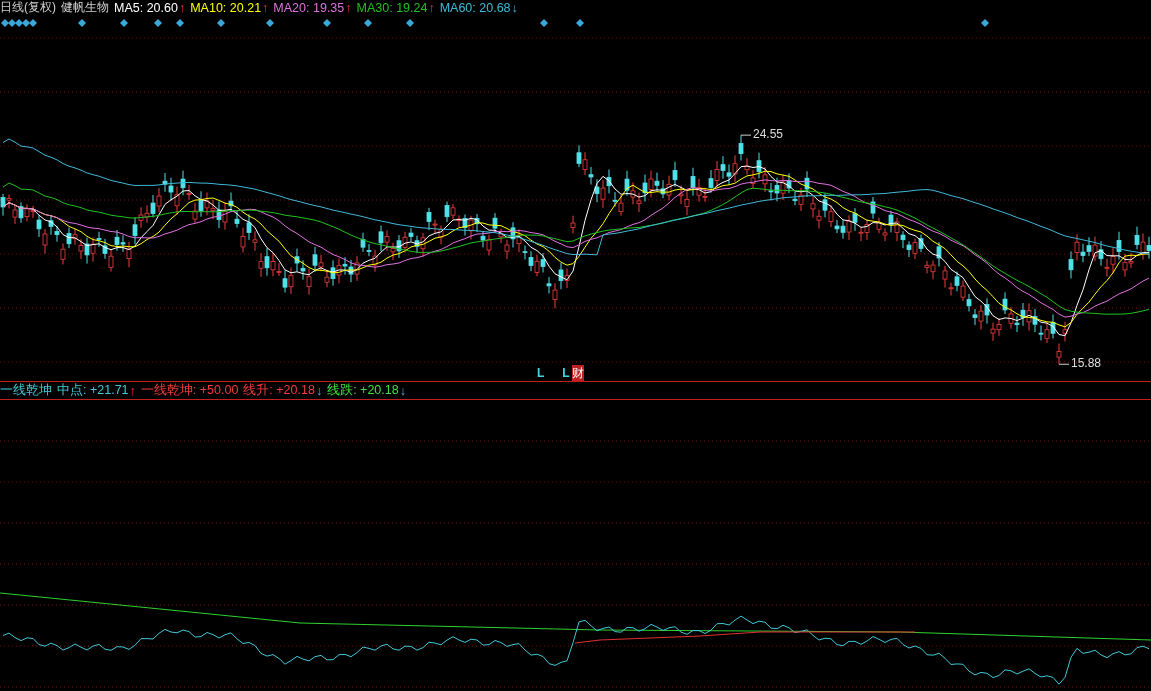  Describe the element at coordinates (309, 7) in the screenshot. I see `legend-item: MA20: 19.35` at that location.